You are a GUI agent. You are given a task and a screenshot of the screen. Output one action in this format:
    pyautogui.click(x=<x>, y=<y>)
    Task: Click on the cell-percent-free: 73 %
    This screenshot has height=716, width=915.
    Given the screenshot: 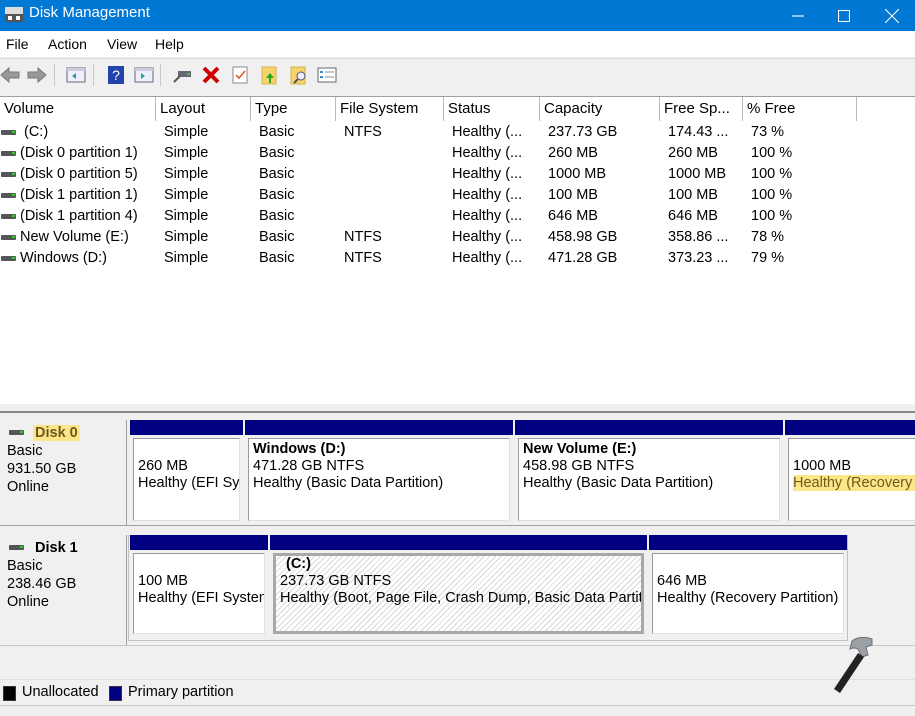 What is the action you would take?
    pyautogui.click(x=768, y=132)
    